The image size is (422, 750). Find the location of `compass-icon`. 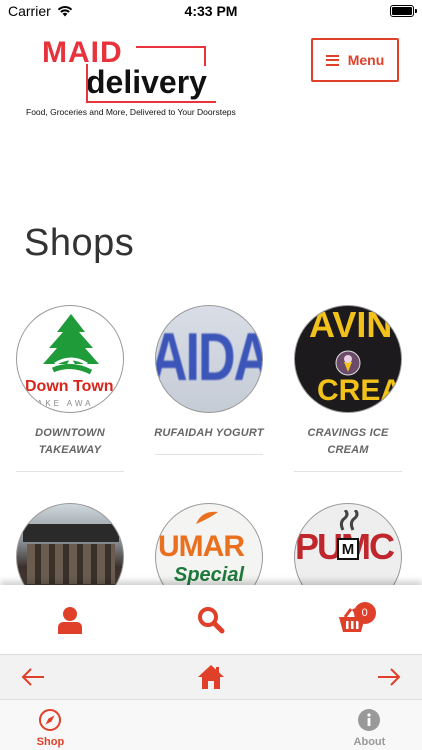

compass-icon is located at coordinates (50, 720).